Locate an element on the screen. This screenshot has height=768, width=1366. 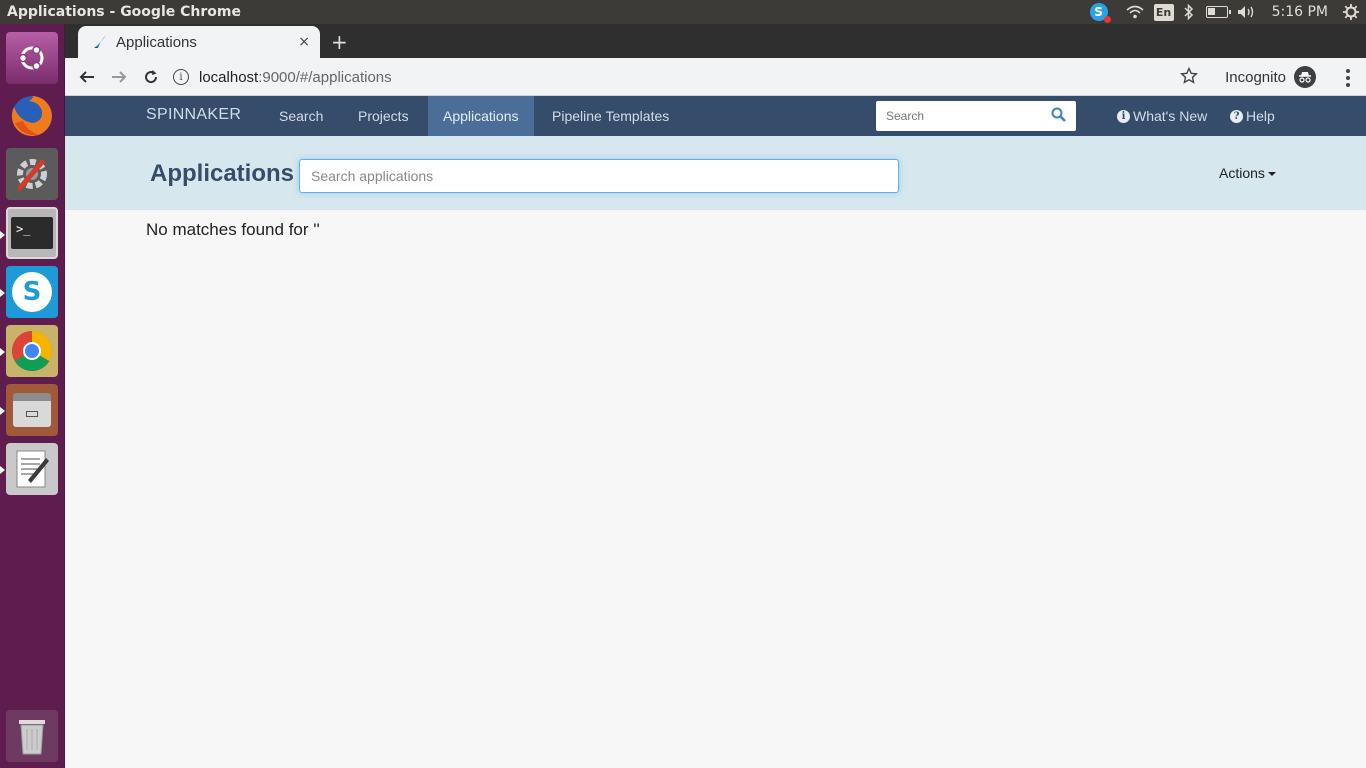
help-label: Help is located at coordinates (1260, 116).